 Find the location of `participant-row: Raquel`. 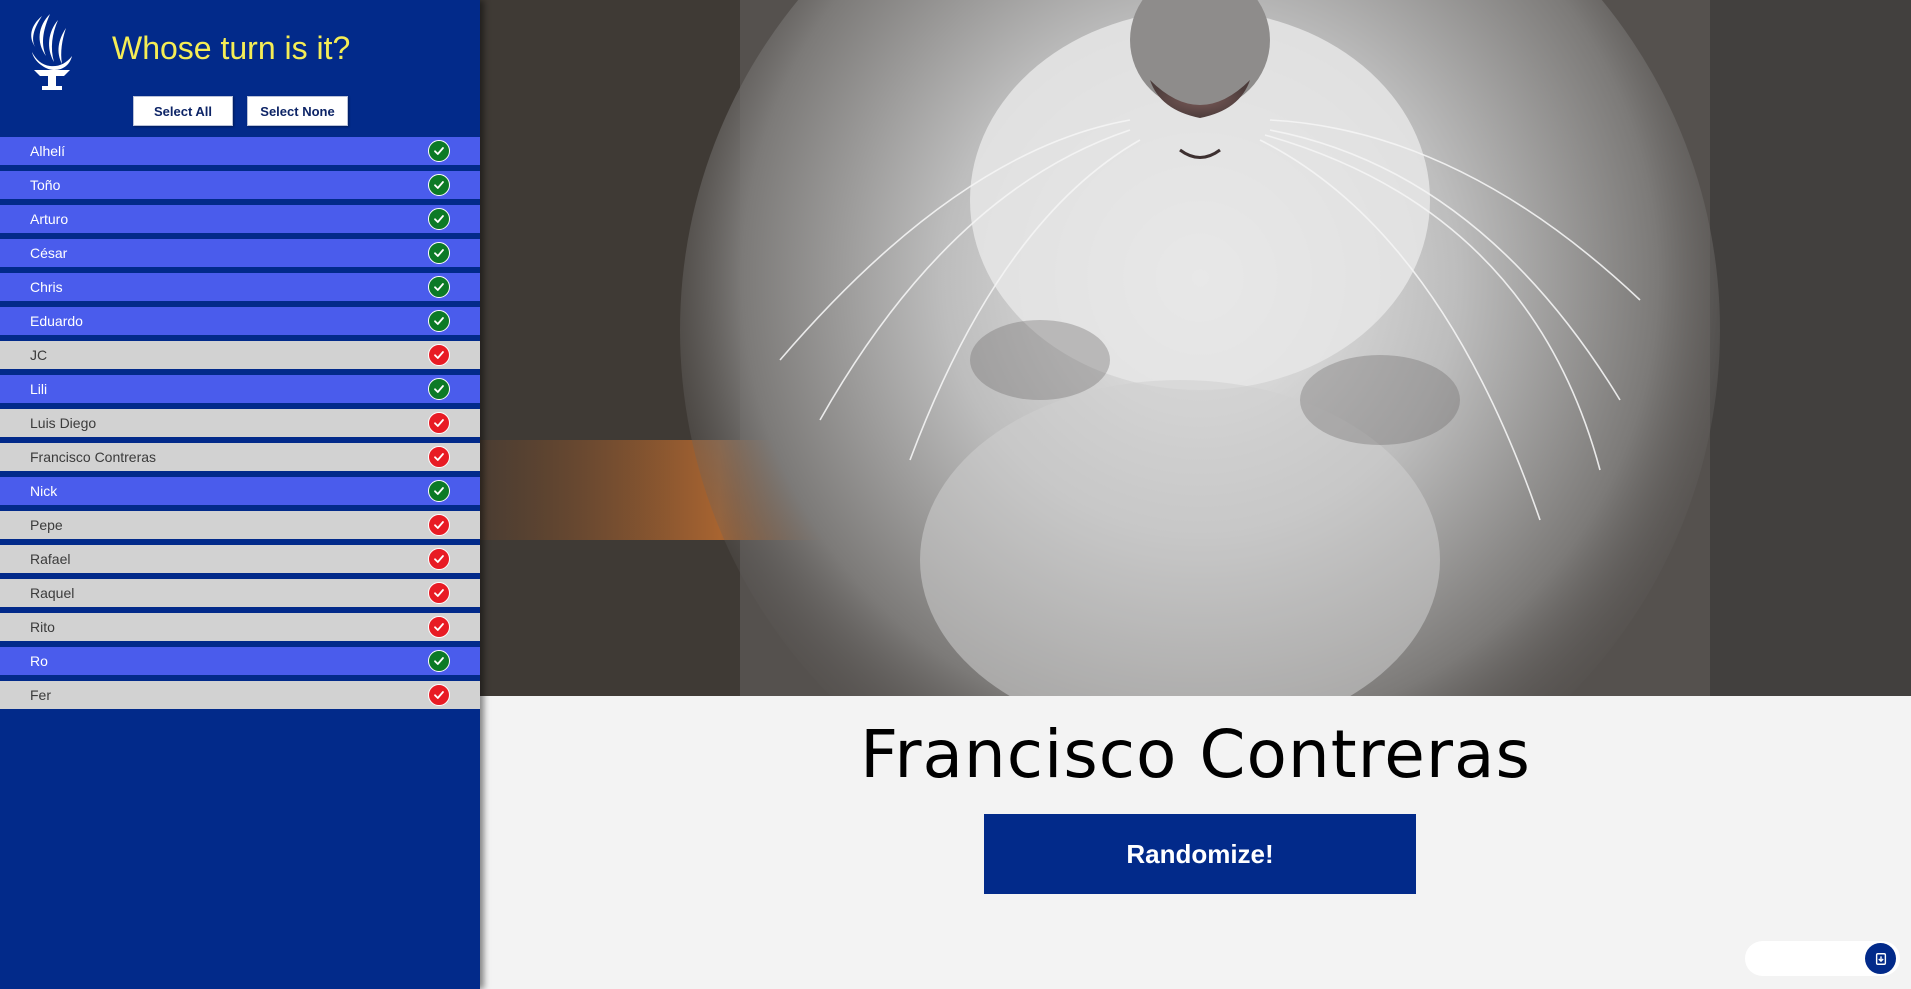

participant-row: Raquel is located at coordinates (240, 593).